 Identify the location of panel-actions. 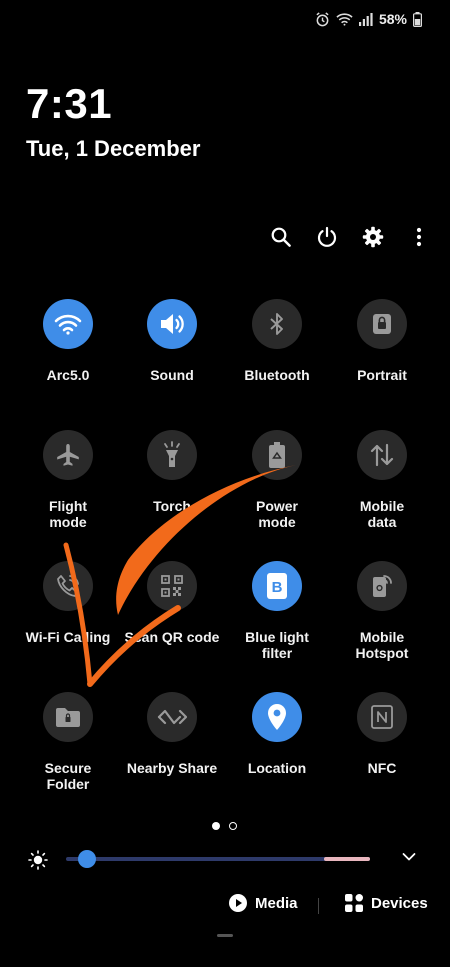
(350, 237).